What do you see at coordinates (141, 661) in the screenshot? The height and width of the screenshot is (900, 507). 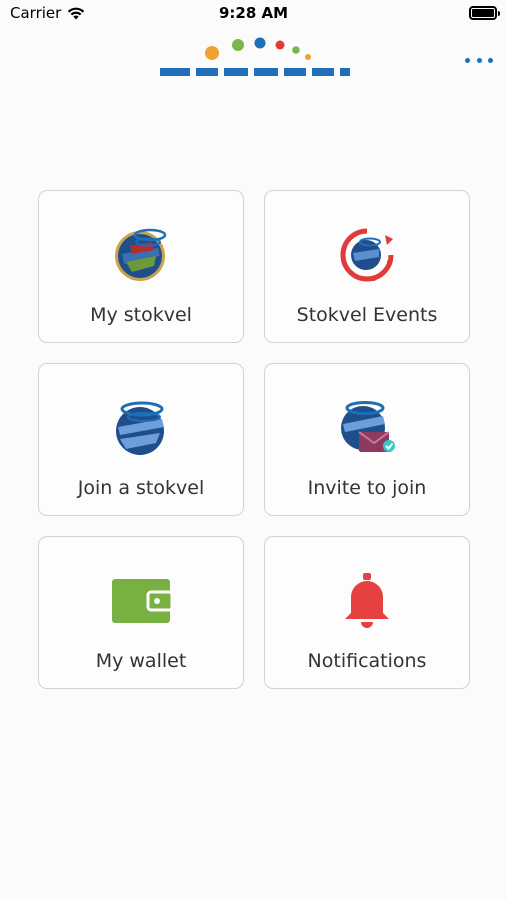 I see `tile-label: My wallet` at bounding box center [141, 661].